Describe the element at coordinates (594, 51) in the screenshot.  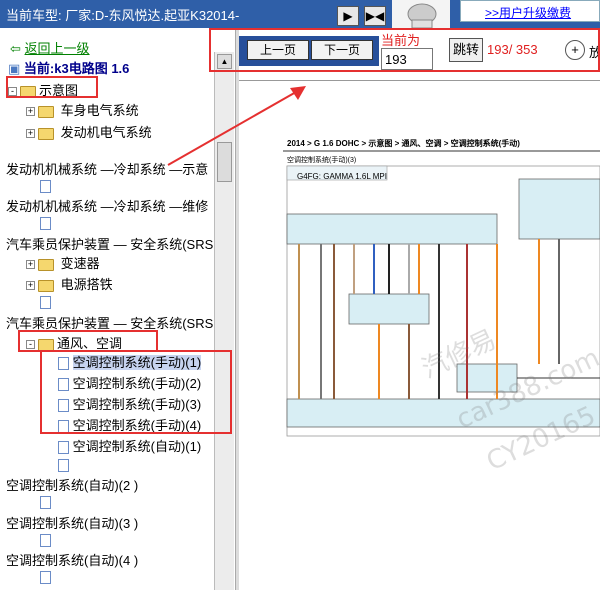
I see `zoom-label: 放` at that location.